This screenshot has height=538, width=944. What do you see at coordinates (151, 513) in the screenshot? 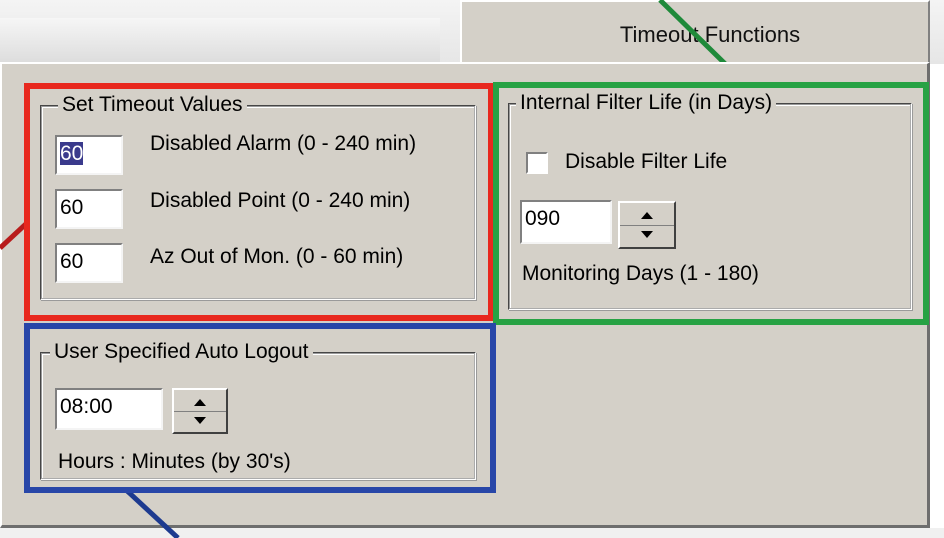
I see `callout-line-blue` at bounding box center [151, 513].